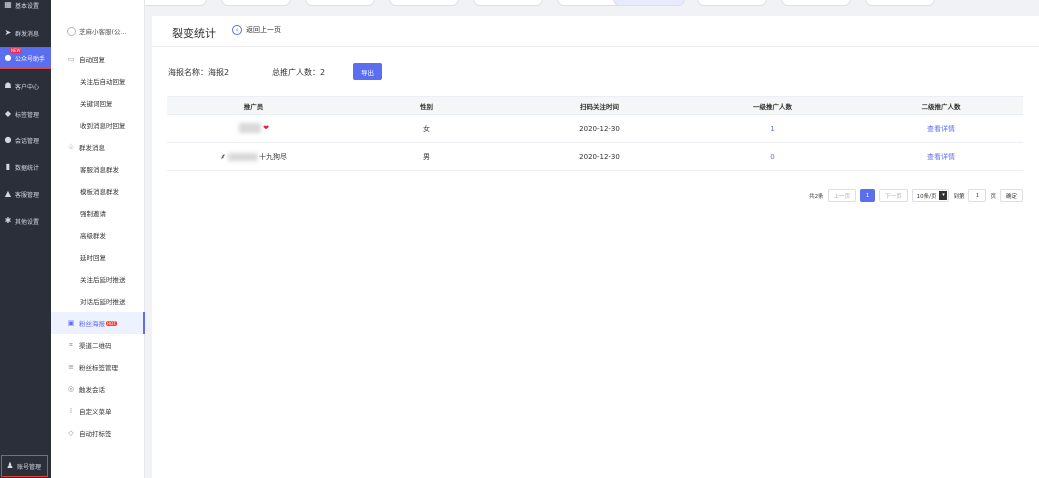 Image resolution: width=1039 pixels, height=478 pixels. What do you see at coordinates (25, 167) in the screenshot?
I see `nav-item-data-statistics: ▮ 数据统计` at bounding box center [25, 167].